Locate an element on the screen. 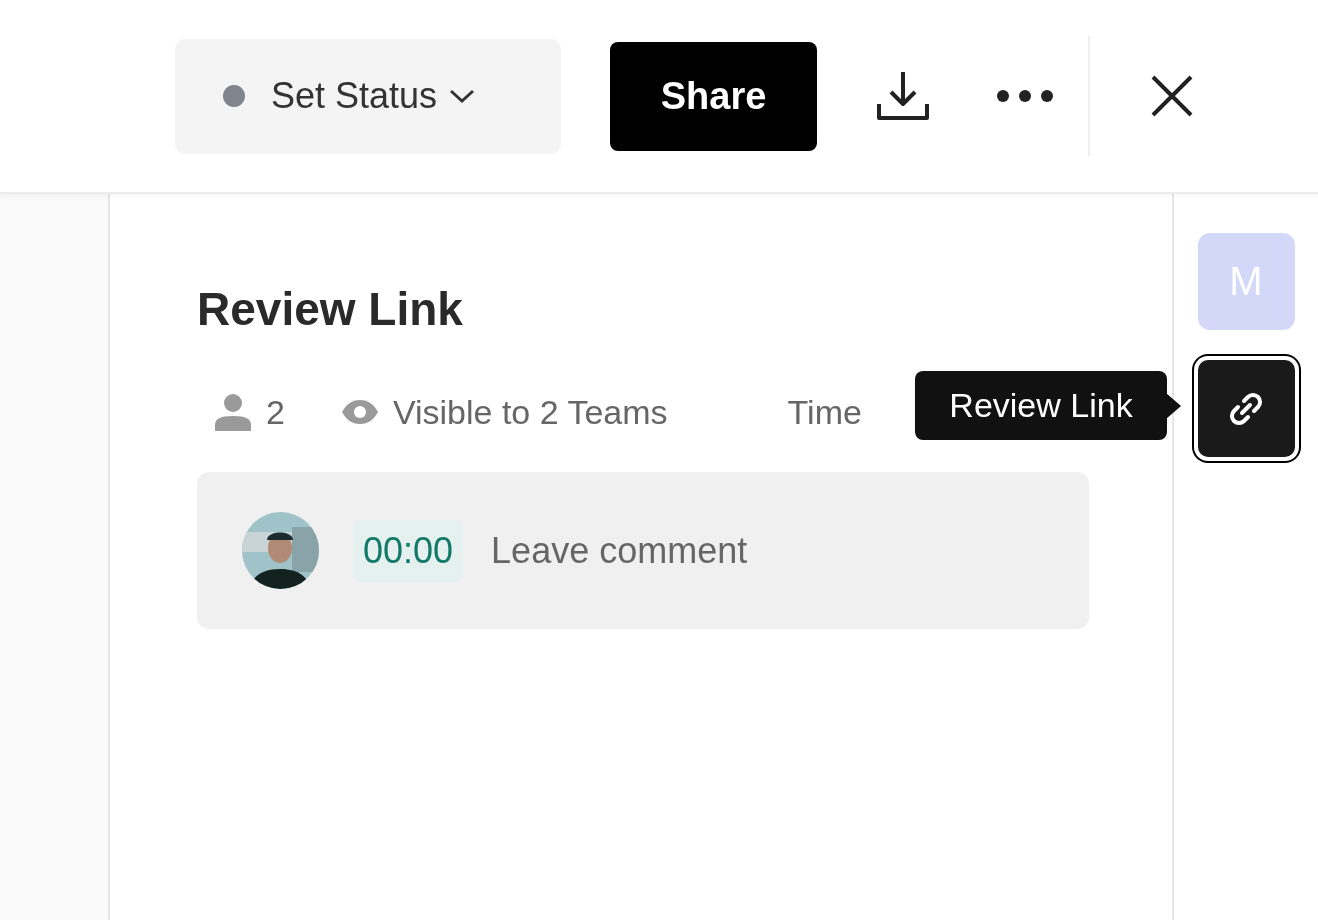  eye-icon is located at coordinates (359, 412).